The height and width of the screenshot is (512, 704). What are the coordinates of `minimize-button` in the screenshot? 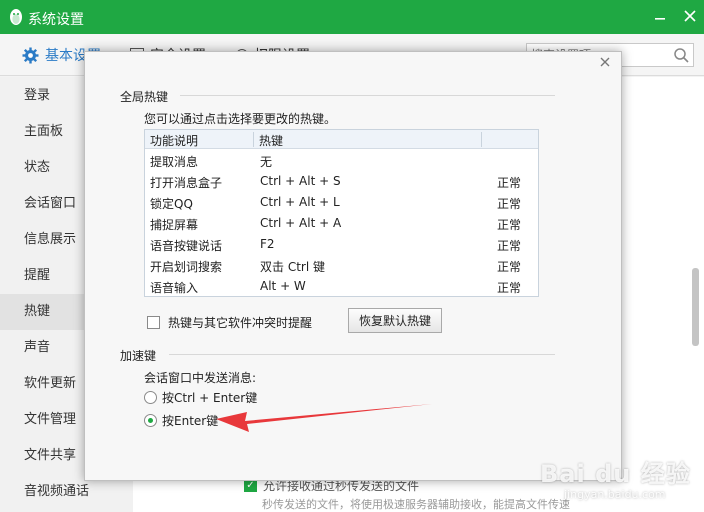 It's located at (660, 17).